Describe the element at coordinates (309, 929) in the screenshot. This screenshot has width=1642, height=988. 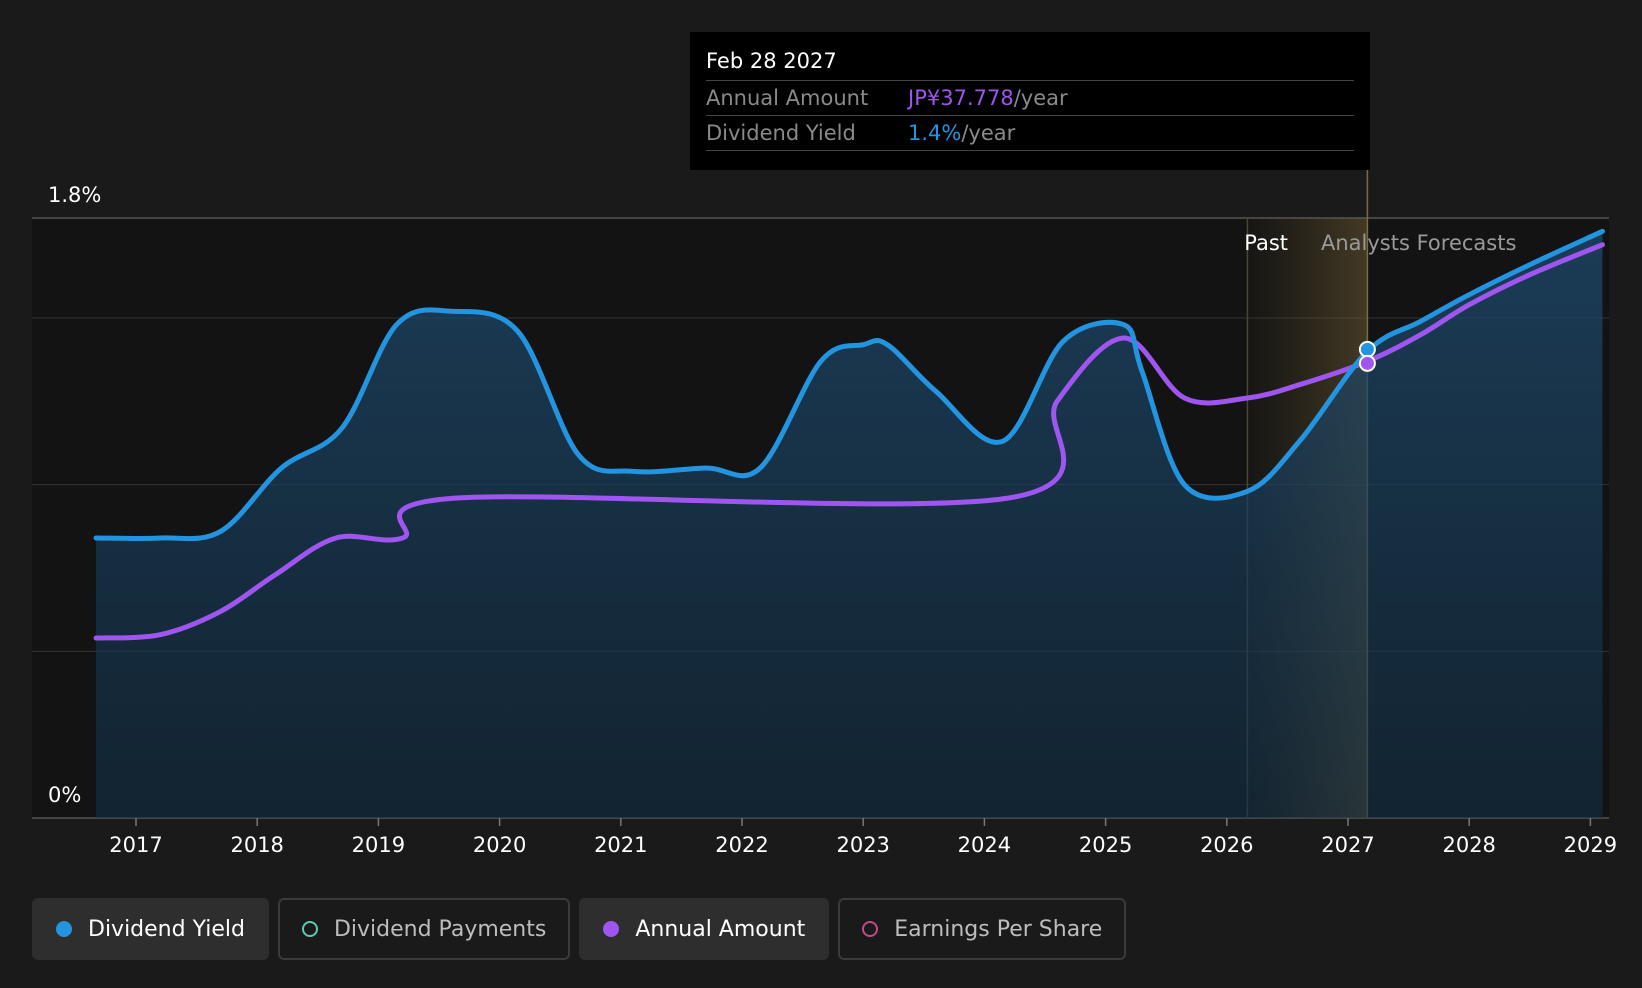
I see `dividend-payments-ring-icon` at that location.